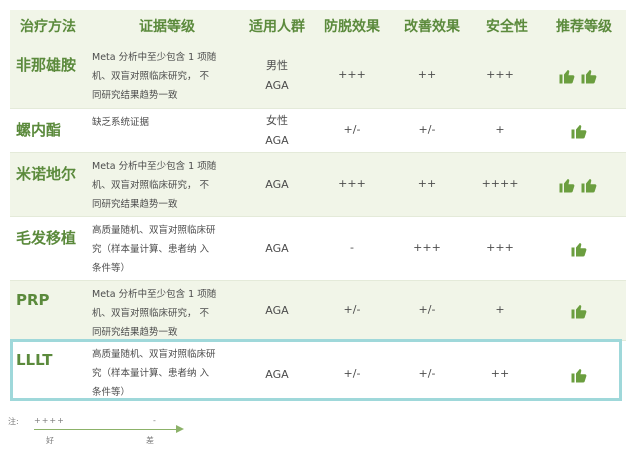 This screenshot has width=640, height=452. What do you see at coordinates (151, 249) in the screenshot?
I see `evidence-line: 究（样本量计算、患者纳 入` at bounding box center [151, 249].